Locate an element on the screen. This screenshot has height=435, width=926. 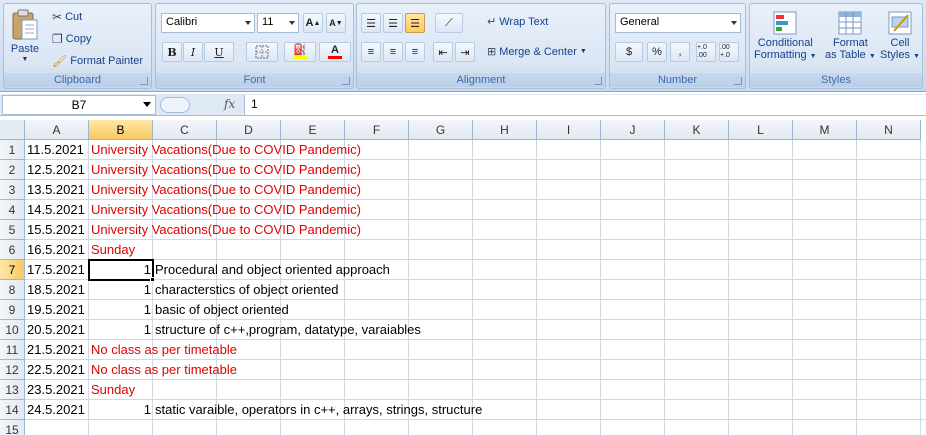
cell-c9: basic of object oriented is located at coordinates (222, 310).